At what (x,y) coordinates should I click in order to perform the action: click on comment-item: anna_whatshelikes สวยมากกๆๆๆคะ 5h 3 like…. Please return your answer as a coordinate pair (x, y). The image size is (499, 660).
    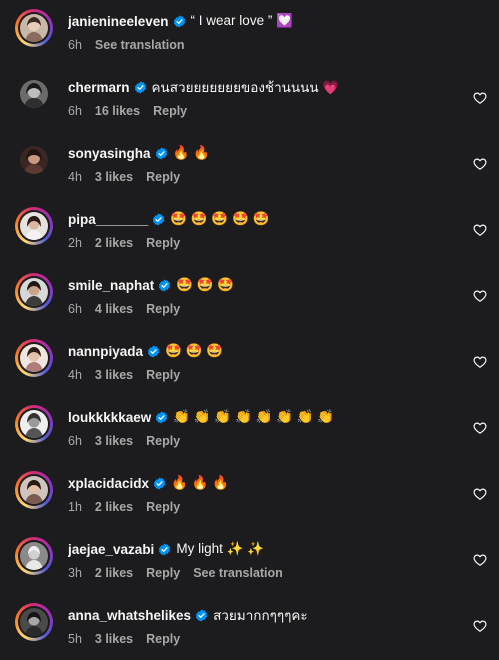
    Looking at the image, I should click on (249, 627).